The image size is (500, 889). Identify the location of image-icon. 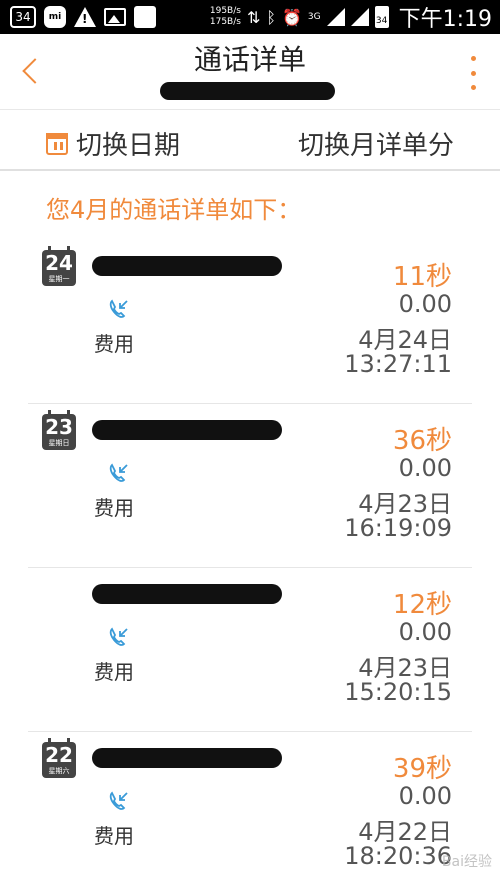
(115, 17).